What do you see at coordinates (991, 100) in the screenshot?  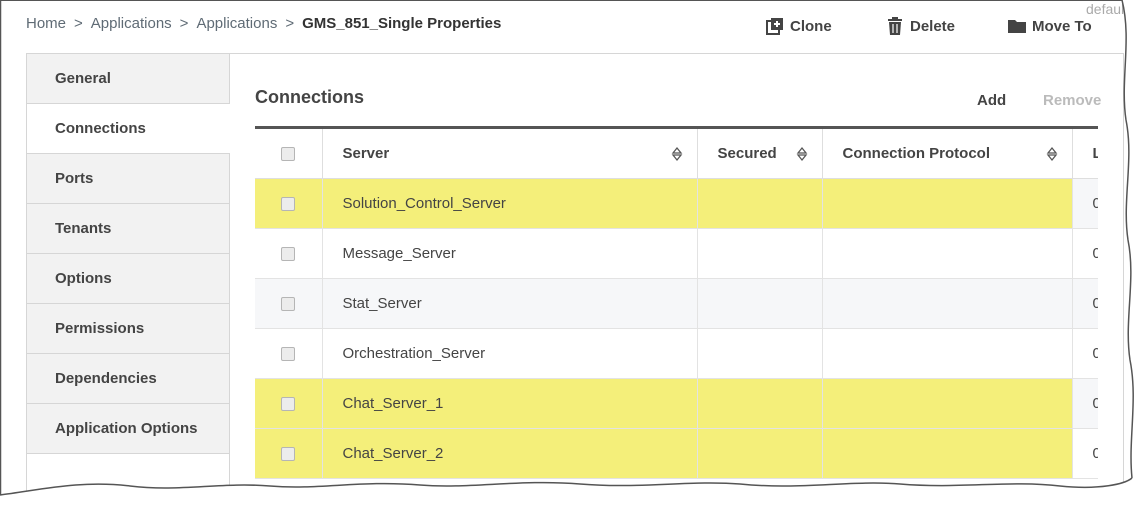 I see `add-button: Add` at bounding box center [991, 100].